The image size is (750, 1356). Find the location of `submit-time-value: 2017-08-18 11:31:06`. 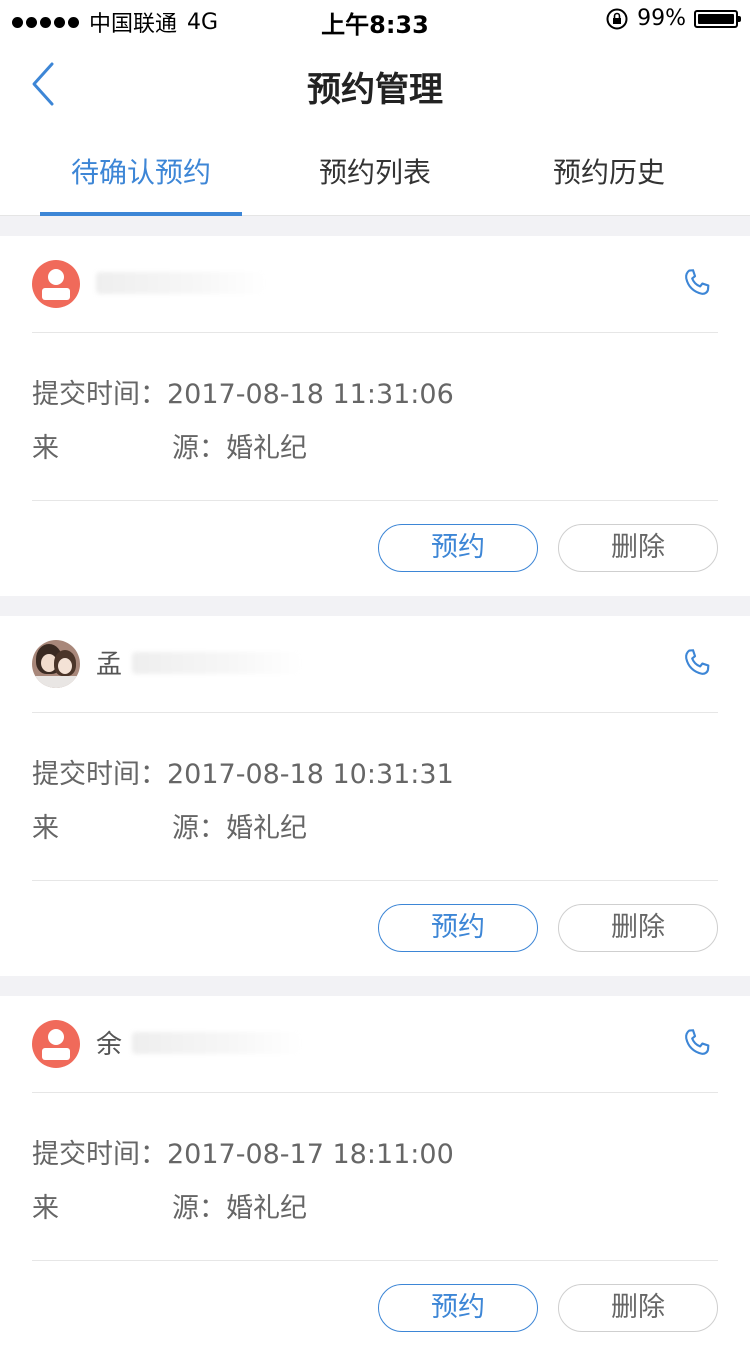

submit-time-value: 2017-08-18 11:31:06 is located at coordinates (310, 394).